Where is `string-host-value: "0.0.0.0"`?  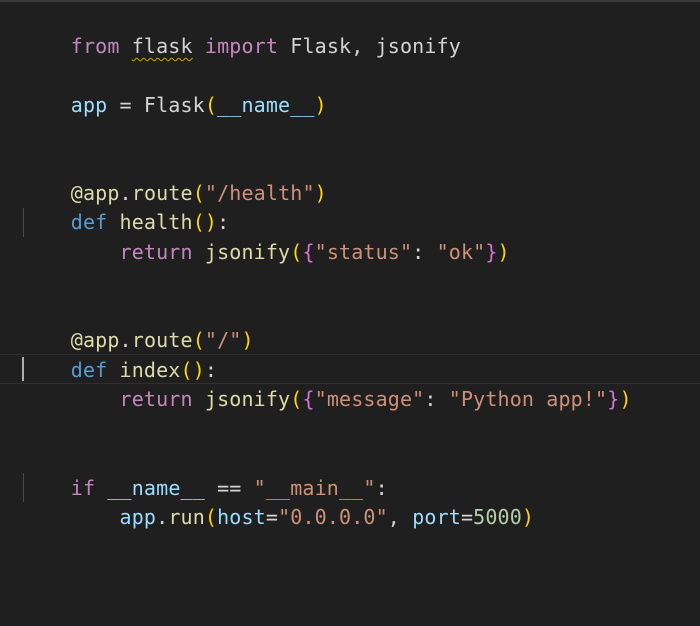
string-host-value: "0.0.0.0" is located at coordinates (333, 517).